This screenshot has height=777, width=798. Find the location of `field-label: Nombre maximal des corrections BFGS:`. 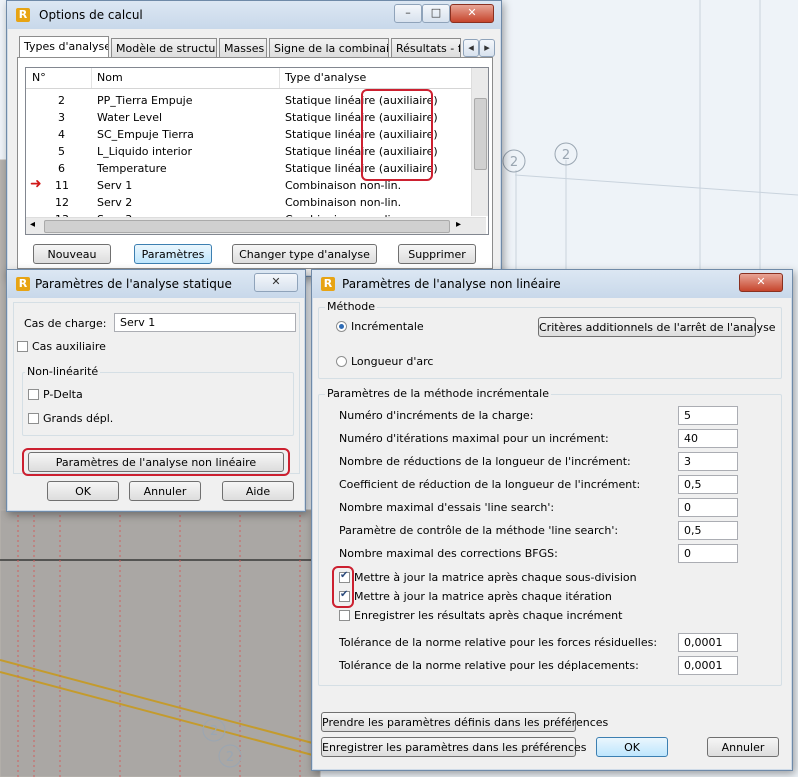

field-label: Nombre maximal des corrections BFGS: is located at coordinates (448, 553).